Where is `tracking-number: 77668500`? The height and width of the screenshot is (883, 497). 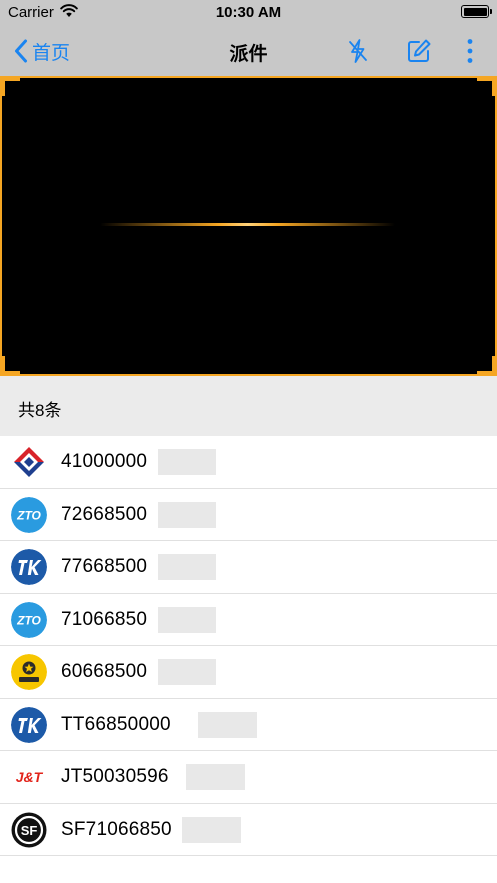
tracking-number: 77668500 is located at coordinates (104, 566).